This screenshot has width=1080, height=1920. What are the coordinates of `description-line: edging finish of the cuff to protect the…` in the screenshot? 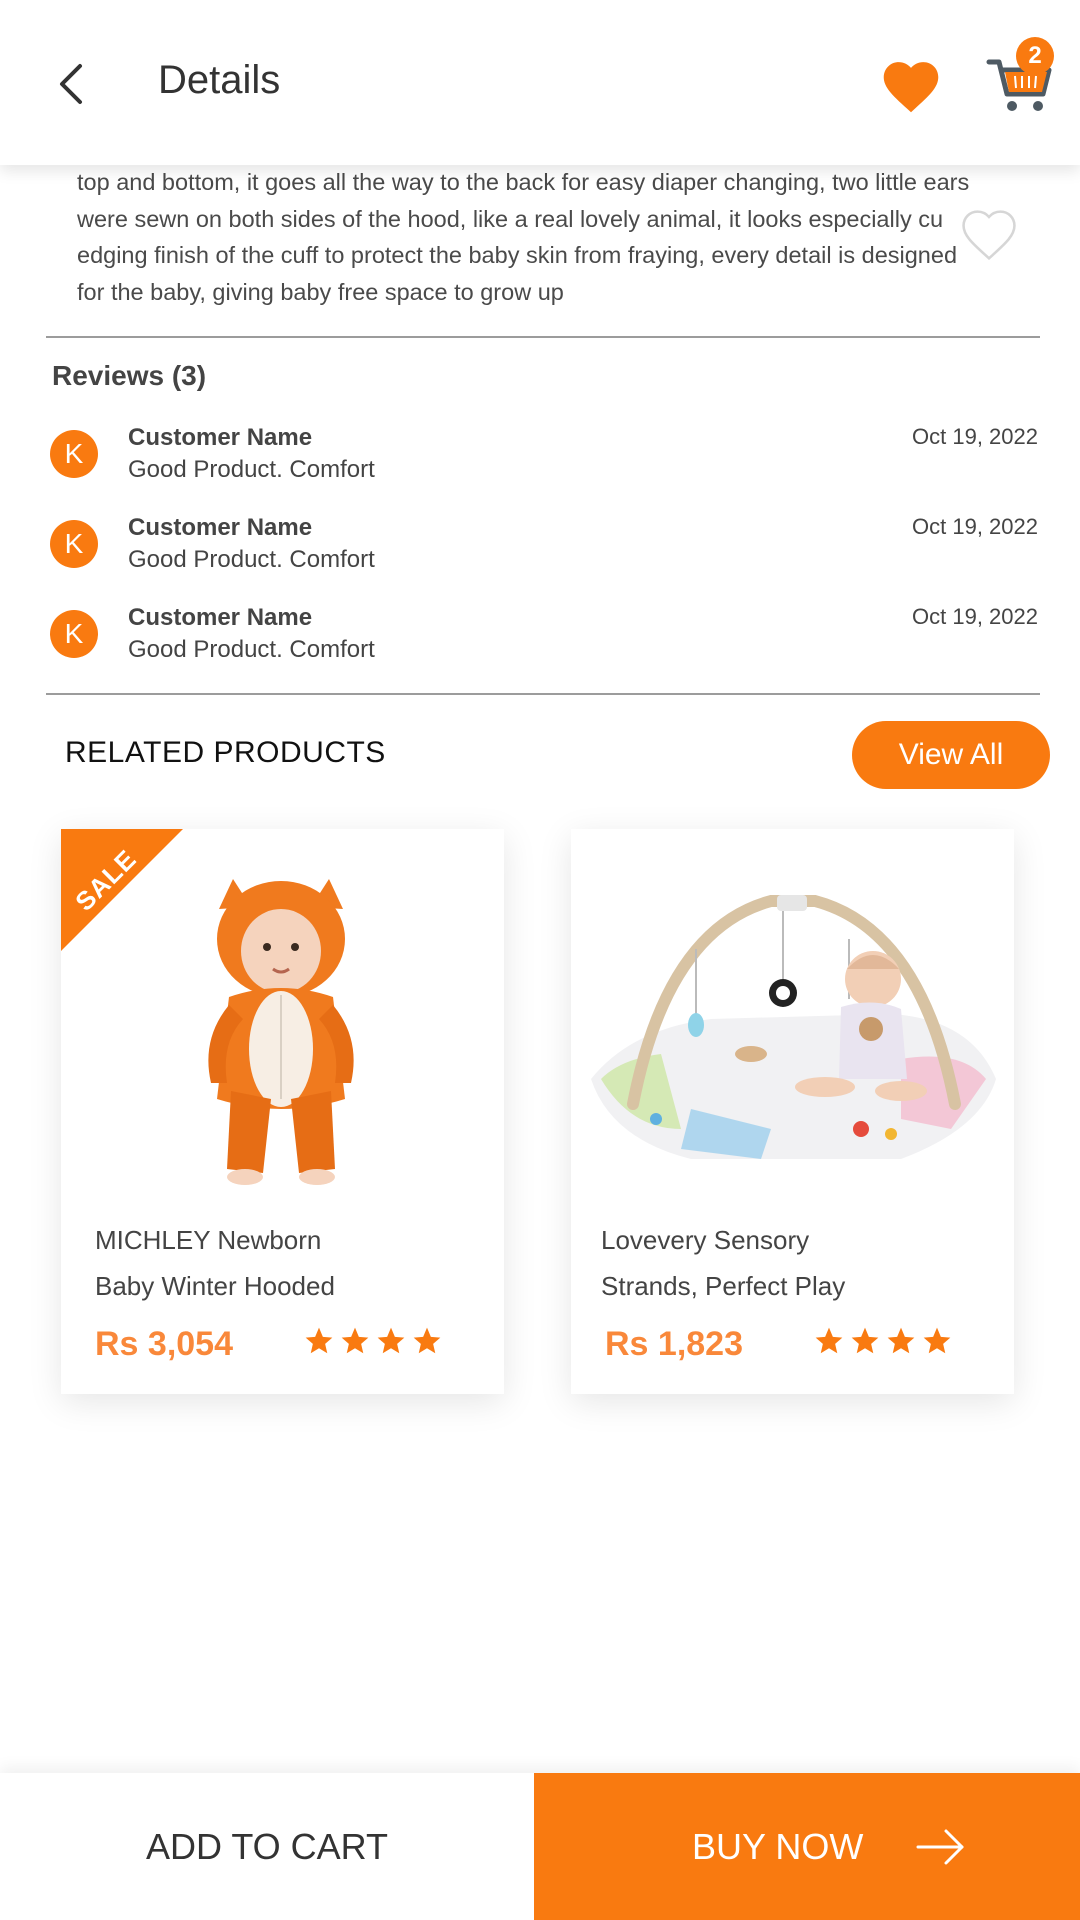 It's located at (517, 255).